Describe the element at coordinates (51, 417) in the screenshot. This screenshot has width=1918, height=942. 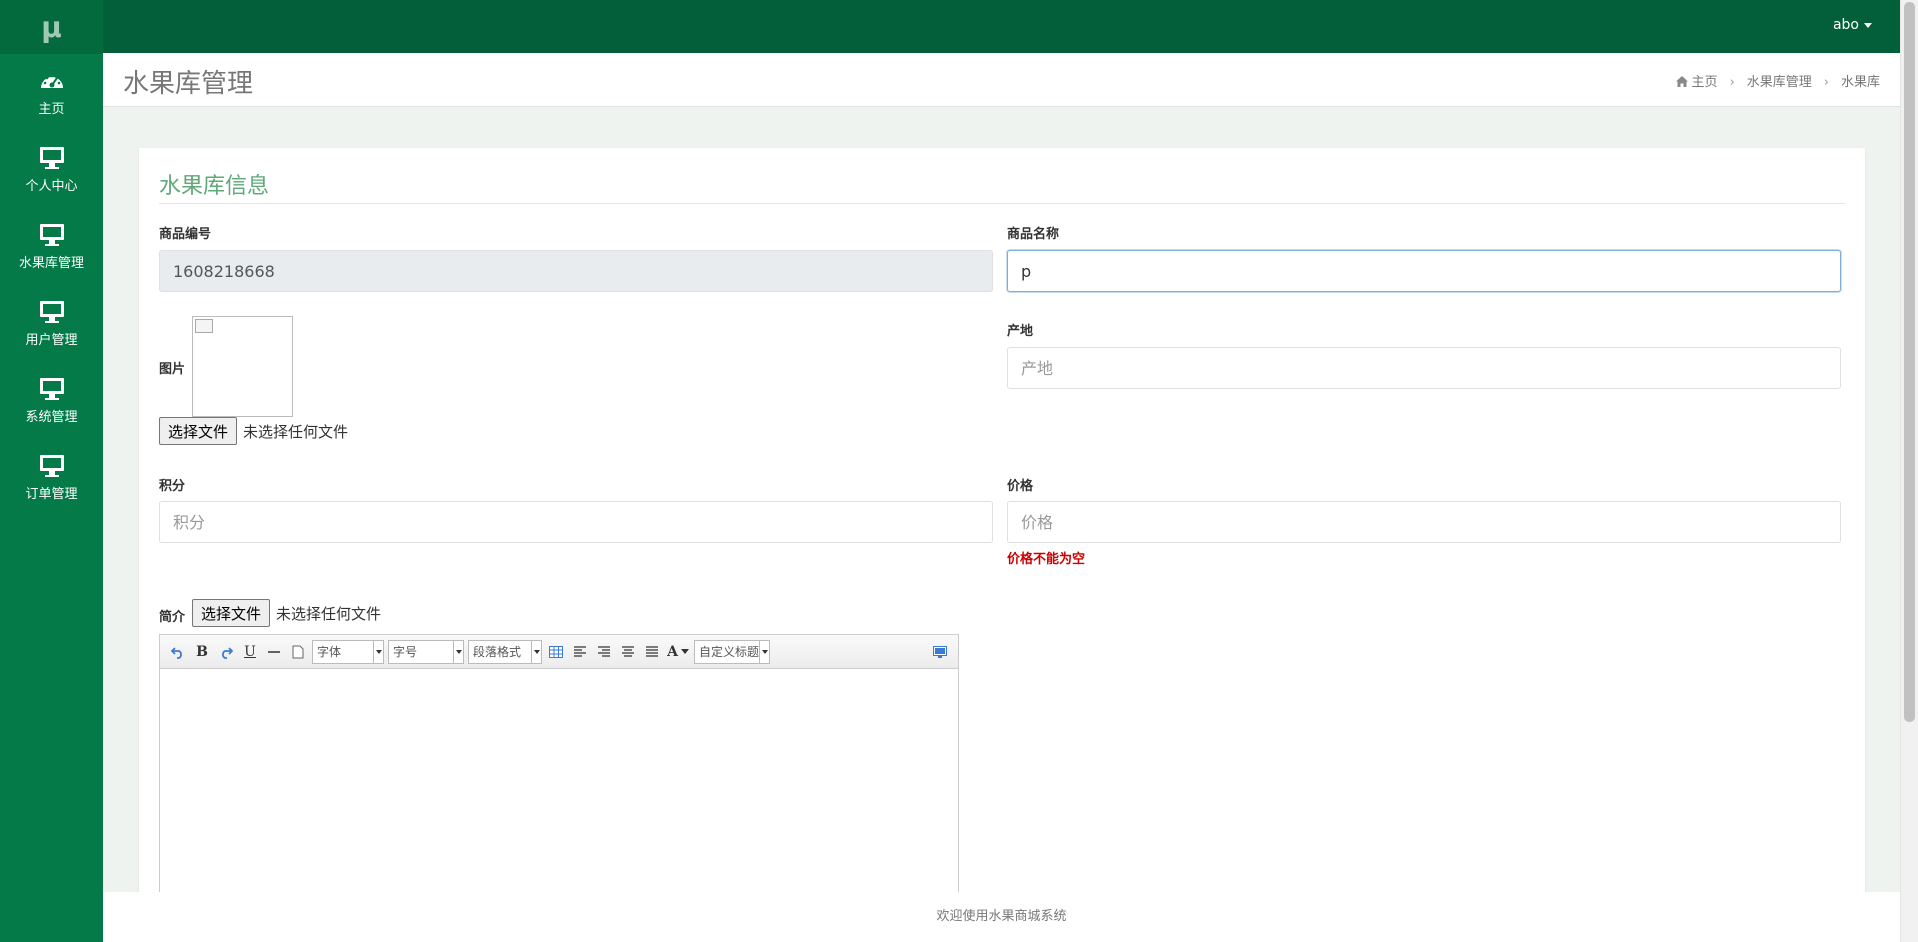
I see `sidebar-item-label: 系统管理` at that location.